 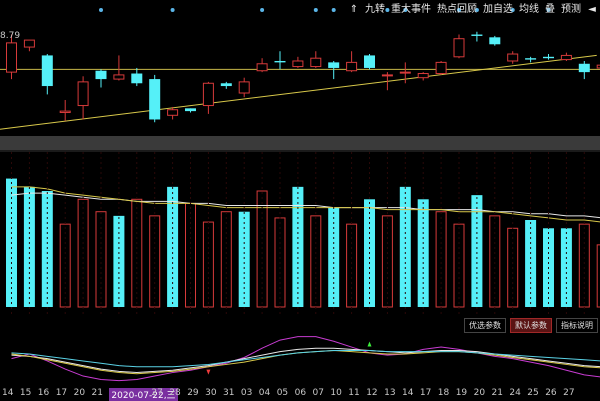 I want to click on x-axis-tick: 19, so click(x=461, y=393).